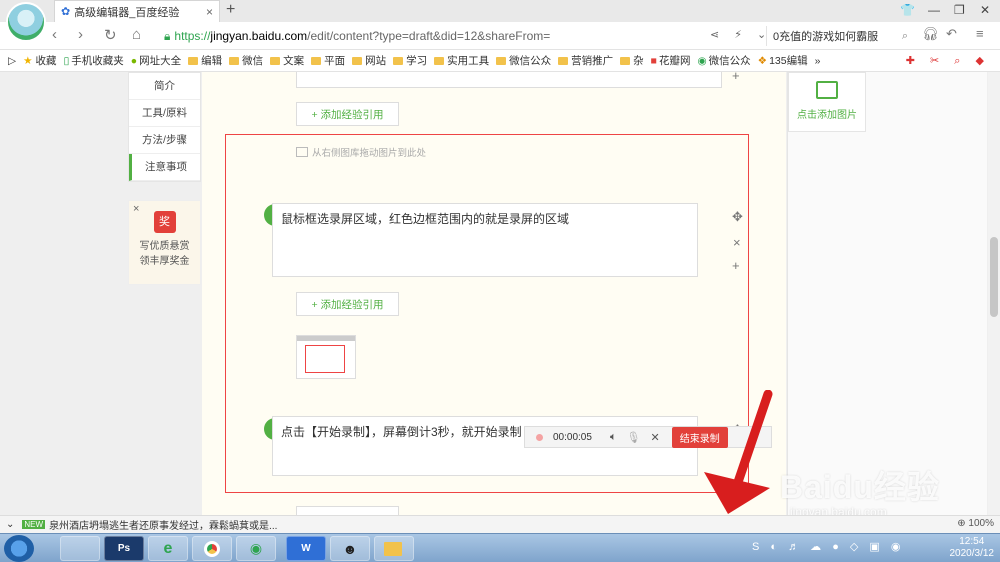  What do you see at coordinates (80, 34) in the screenshot?
I see `forward-icon: ›` at bounding box center [80, 34].